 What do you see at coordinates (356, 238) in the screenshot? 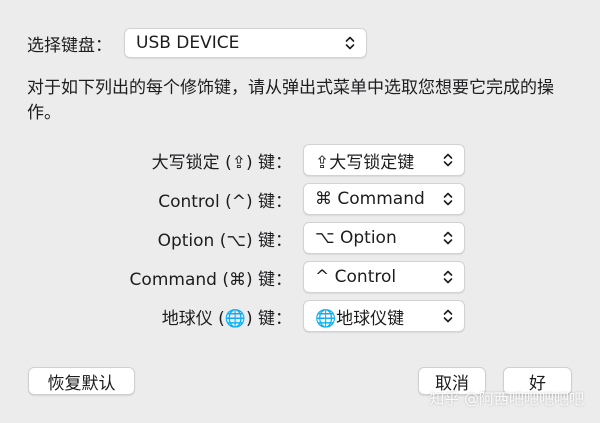
I see `modifier-value: ⌥ Option` at bounding box center [356, 238].